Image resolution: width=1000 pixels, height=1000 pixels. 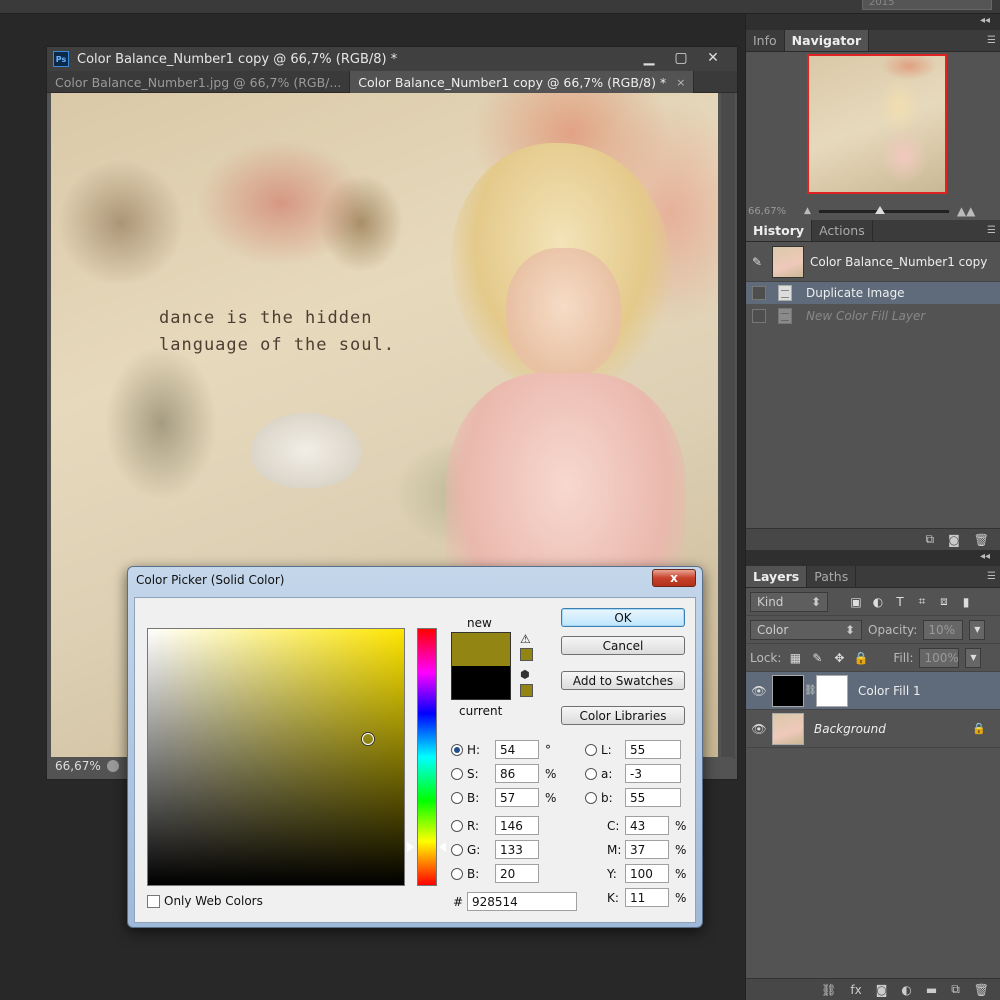 I want to click on tab-actions: Actions, so click(x=842, y=230).